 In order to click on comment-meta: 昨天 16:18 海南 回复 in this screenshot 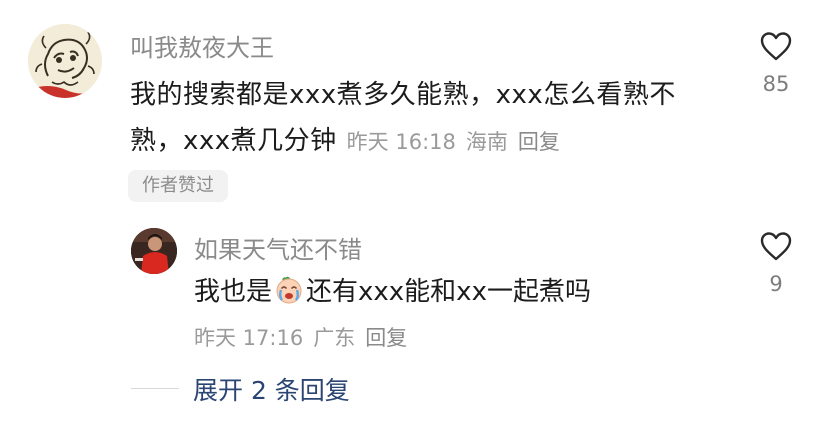, I will do `click(453, 142)`.